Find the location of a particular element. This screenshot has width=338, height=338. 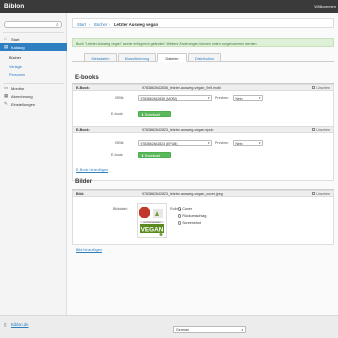

isbn-value: 9783862642836 (MOBI) is located at coordinates (158, 98).